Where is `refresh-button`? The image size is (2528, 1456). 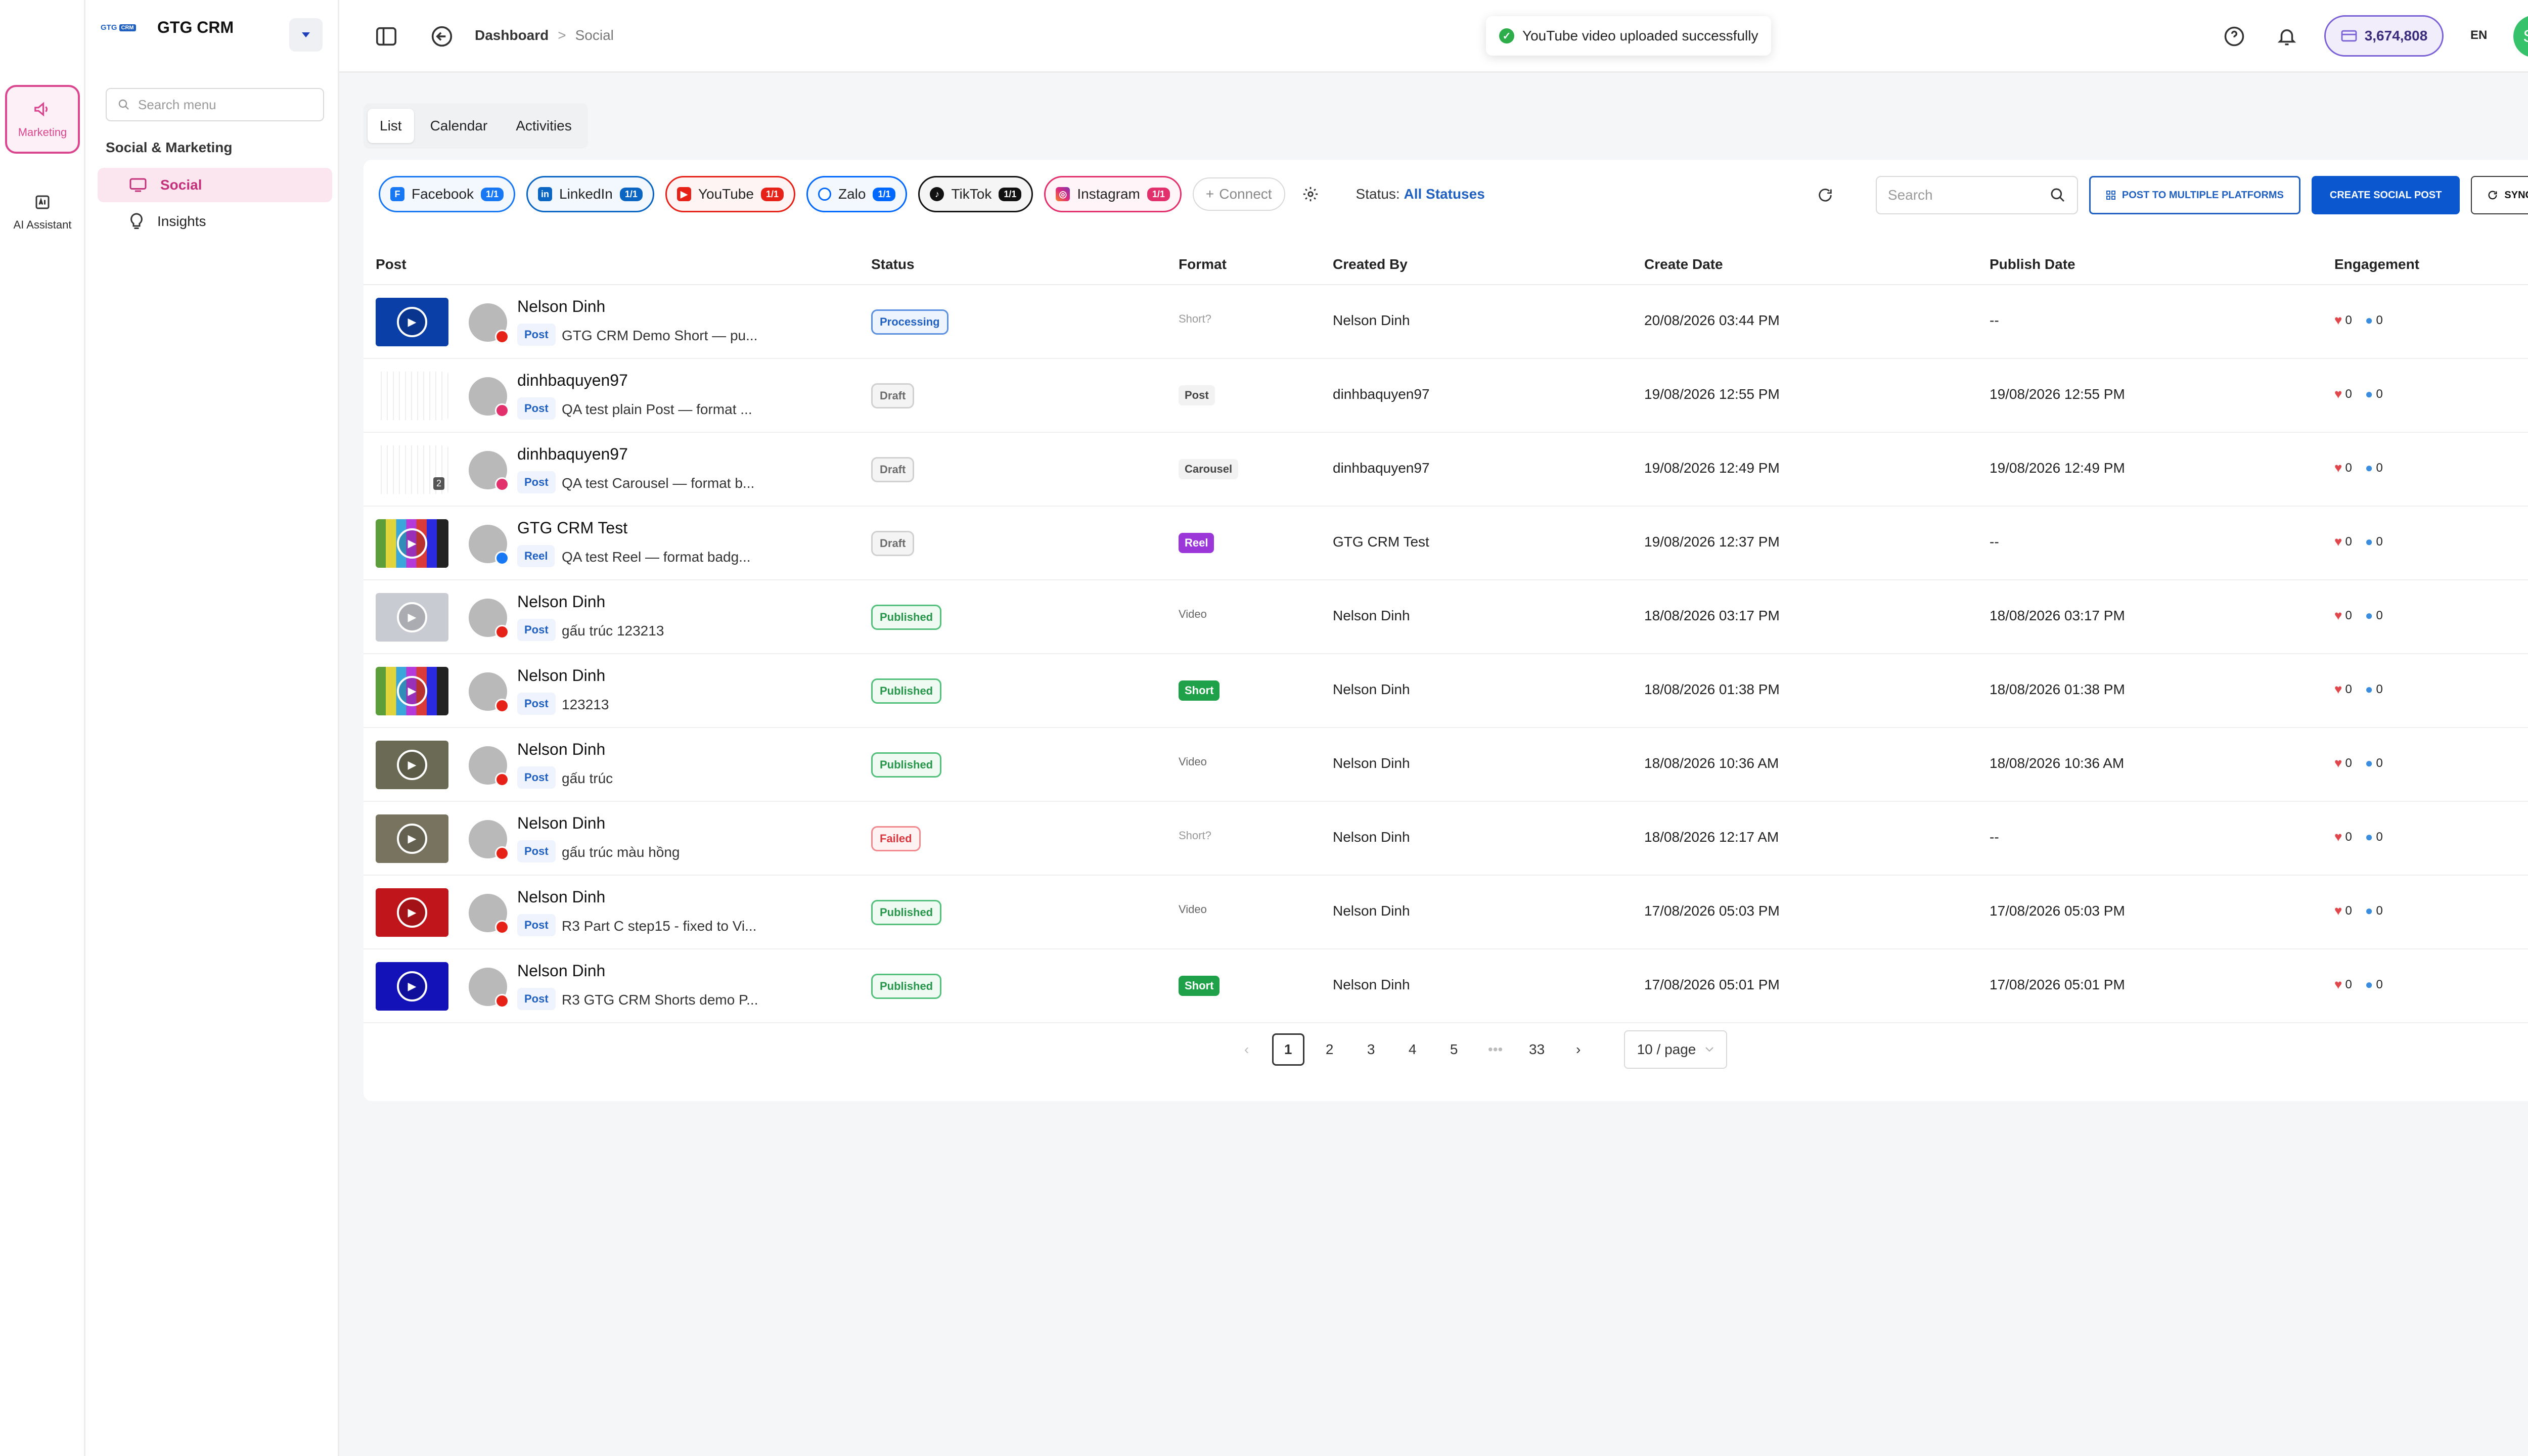
refresh-button is located at coordinates (1825, 195).